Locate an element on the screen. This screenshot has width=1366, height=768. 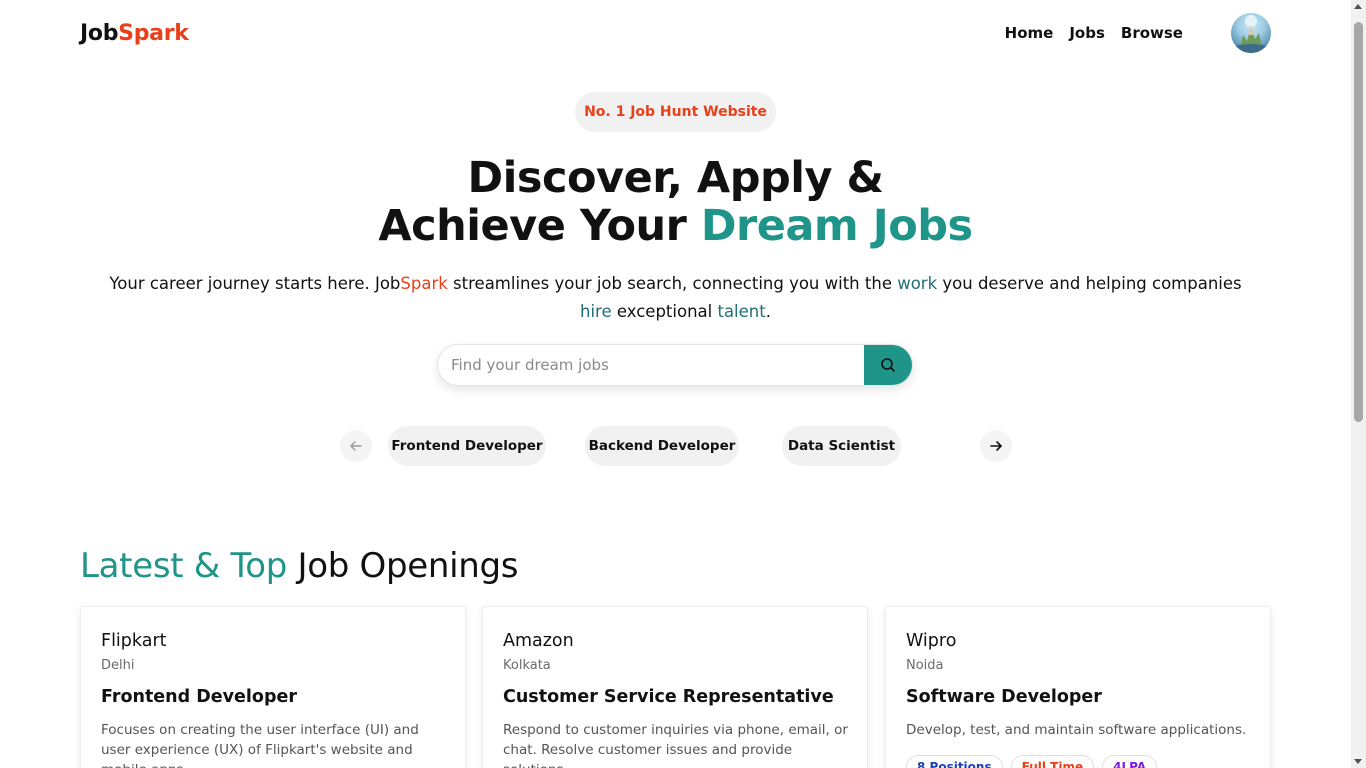
desc-brand: Spark is located at coordinates (424, 283).